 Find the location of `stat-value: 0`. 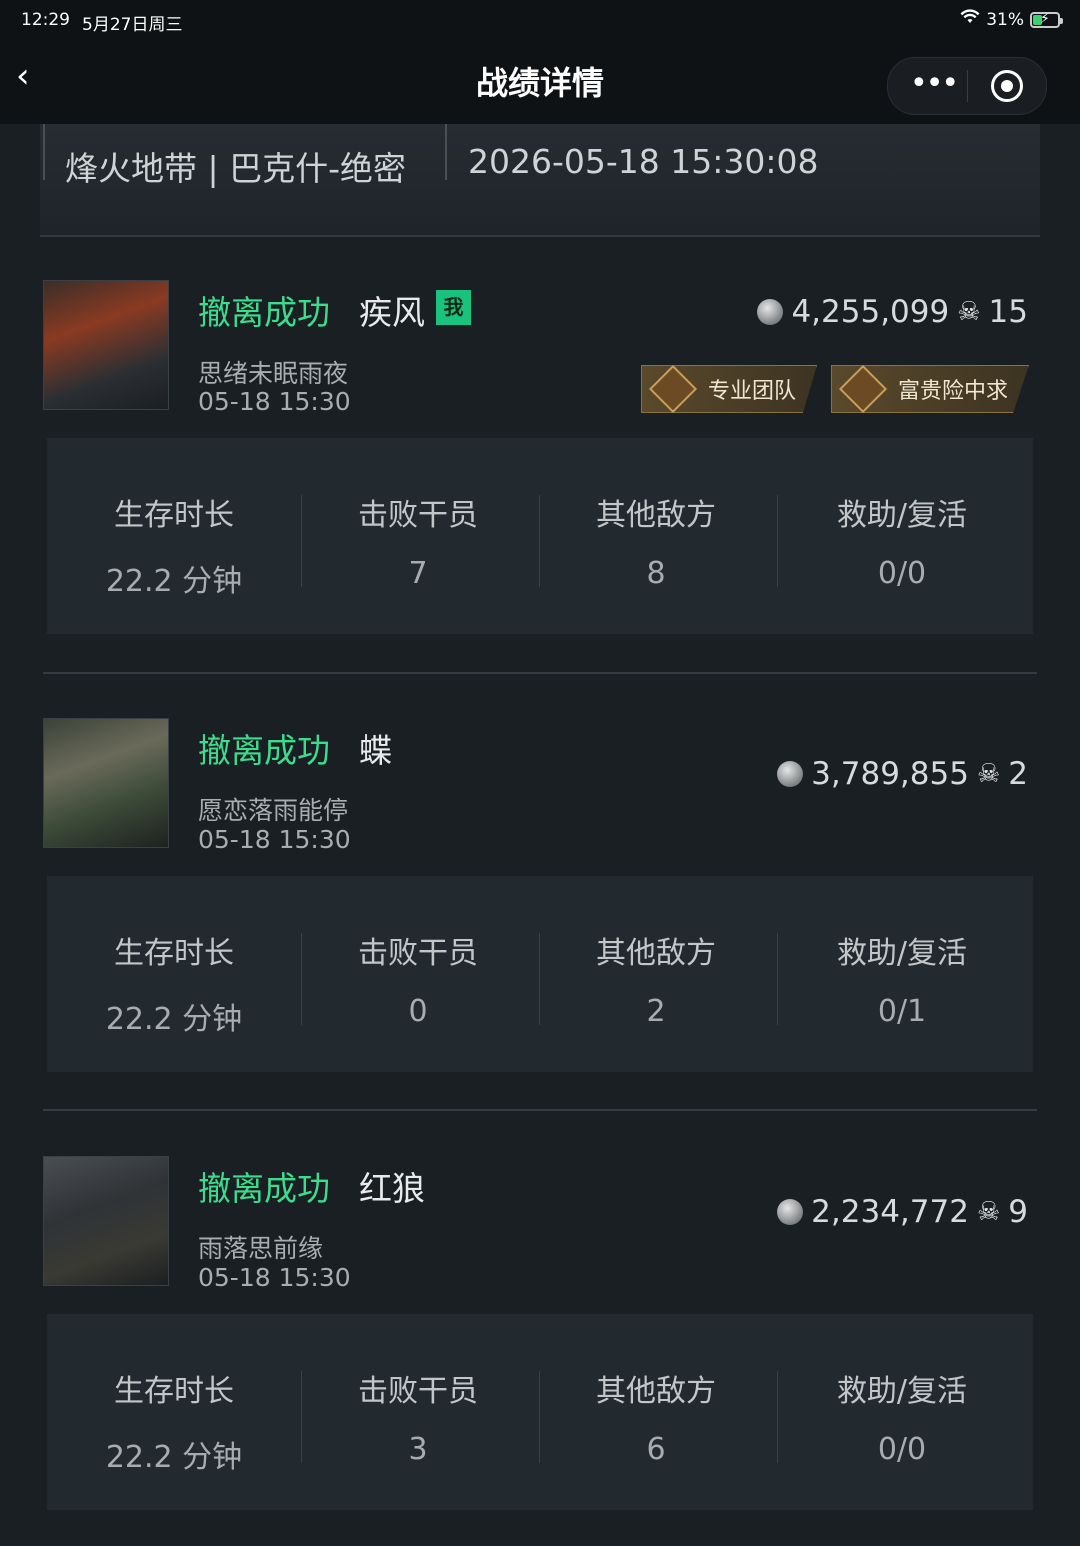

stat-value: 0 is located at coordinates (418, 1011).